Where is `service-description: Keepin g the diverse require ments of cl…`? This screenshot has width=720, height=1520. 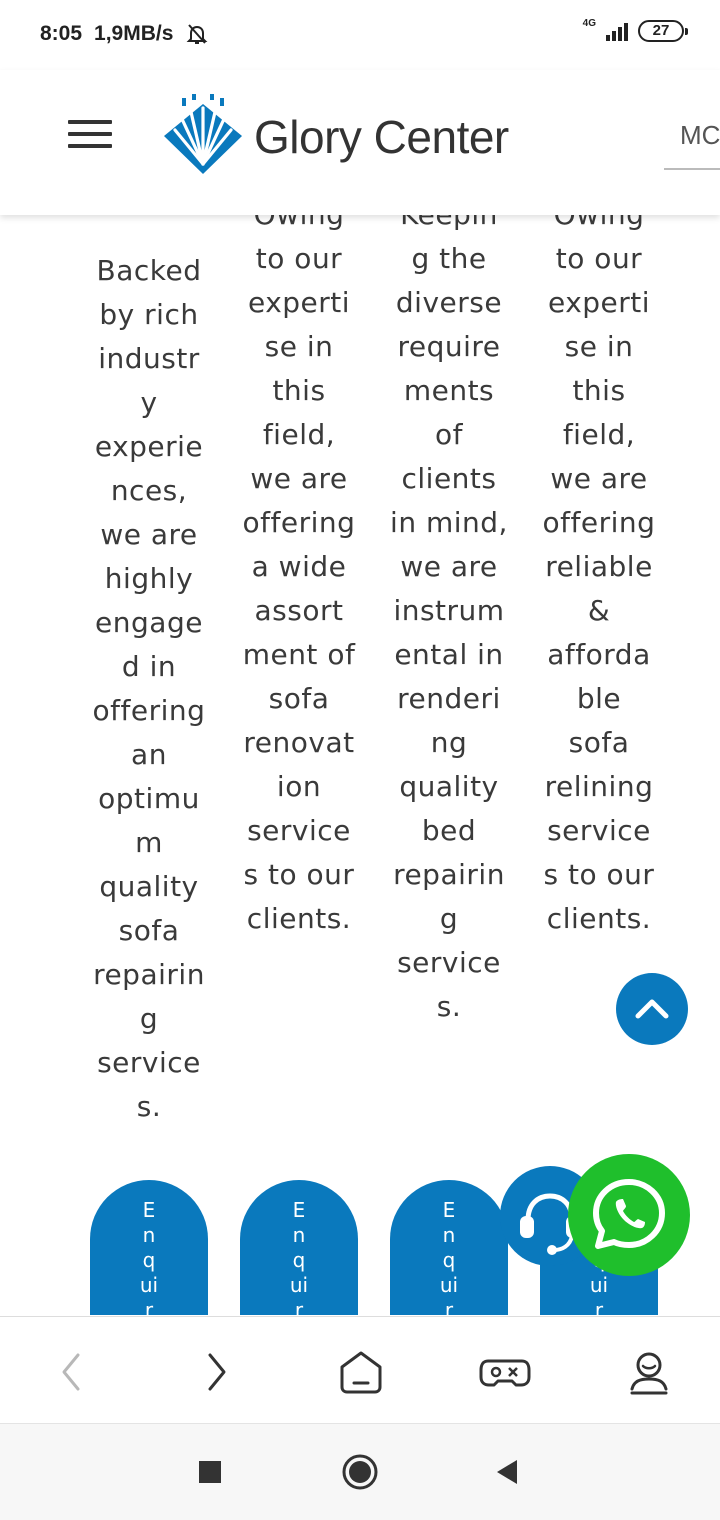
service-description: Keepin g the diverse require ments of cl… is located at coordinates (449, 619).